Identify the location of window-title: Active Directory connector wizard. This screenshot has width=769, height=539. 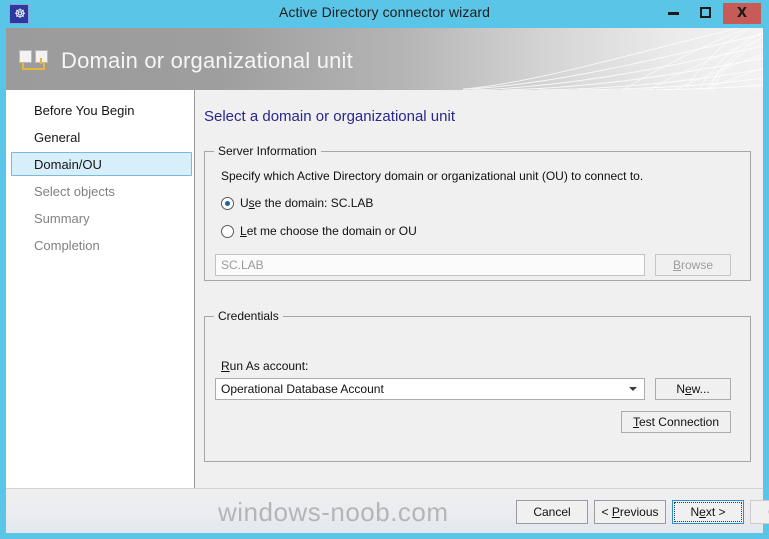
(384, 12).